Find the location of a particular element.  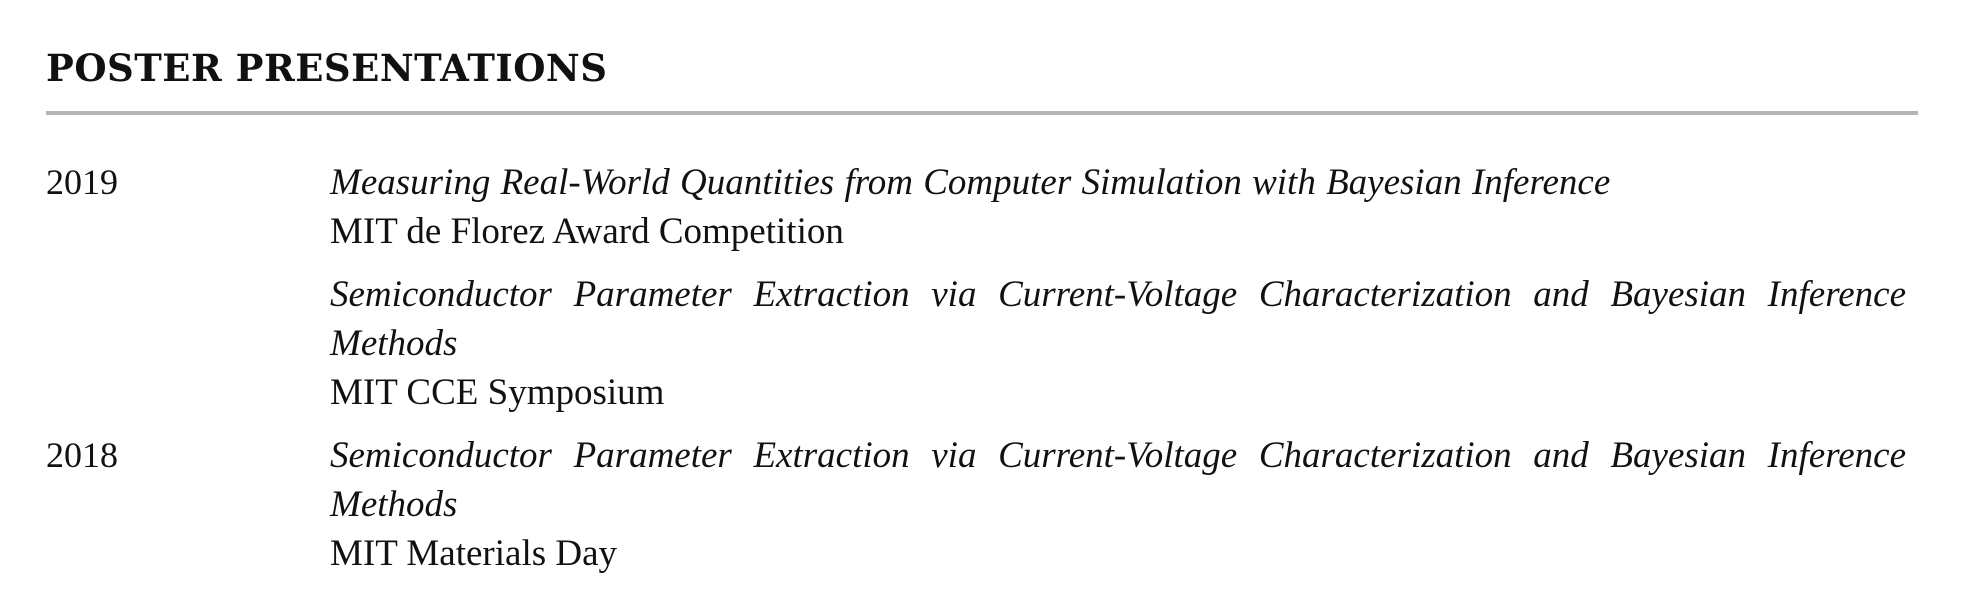

section-divider is located at coordinates (982, 113).